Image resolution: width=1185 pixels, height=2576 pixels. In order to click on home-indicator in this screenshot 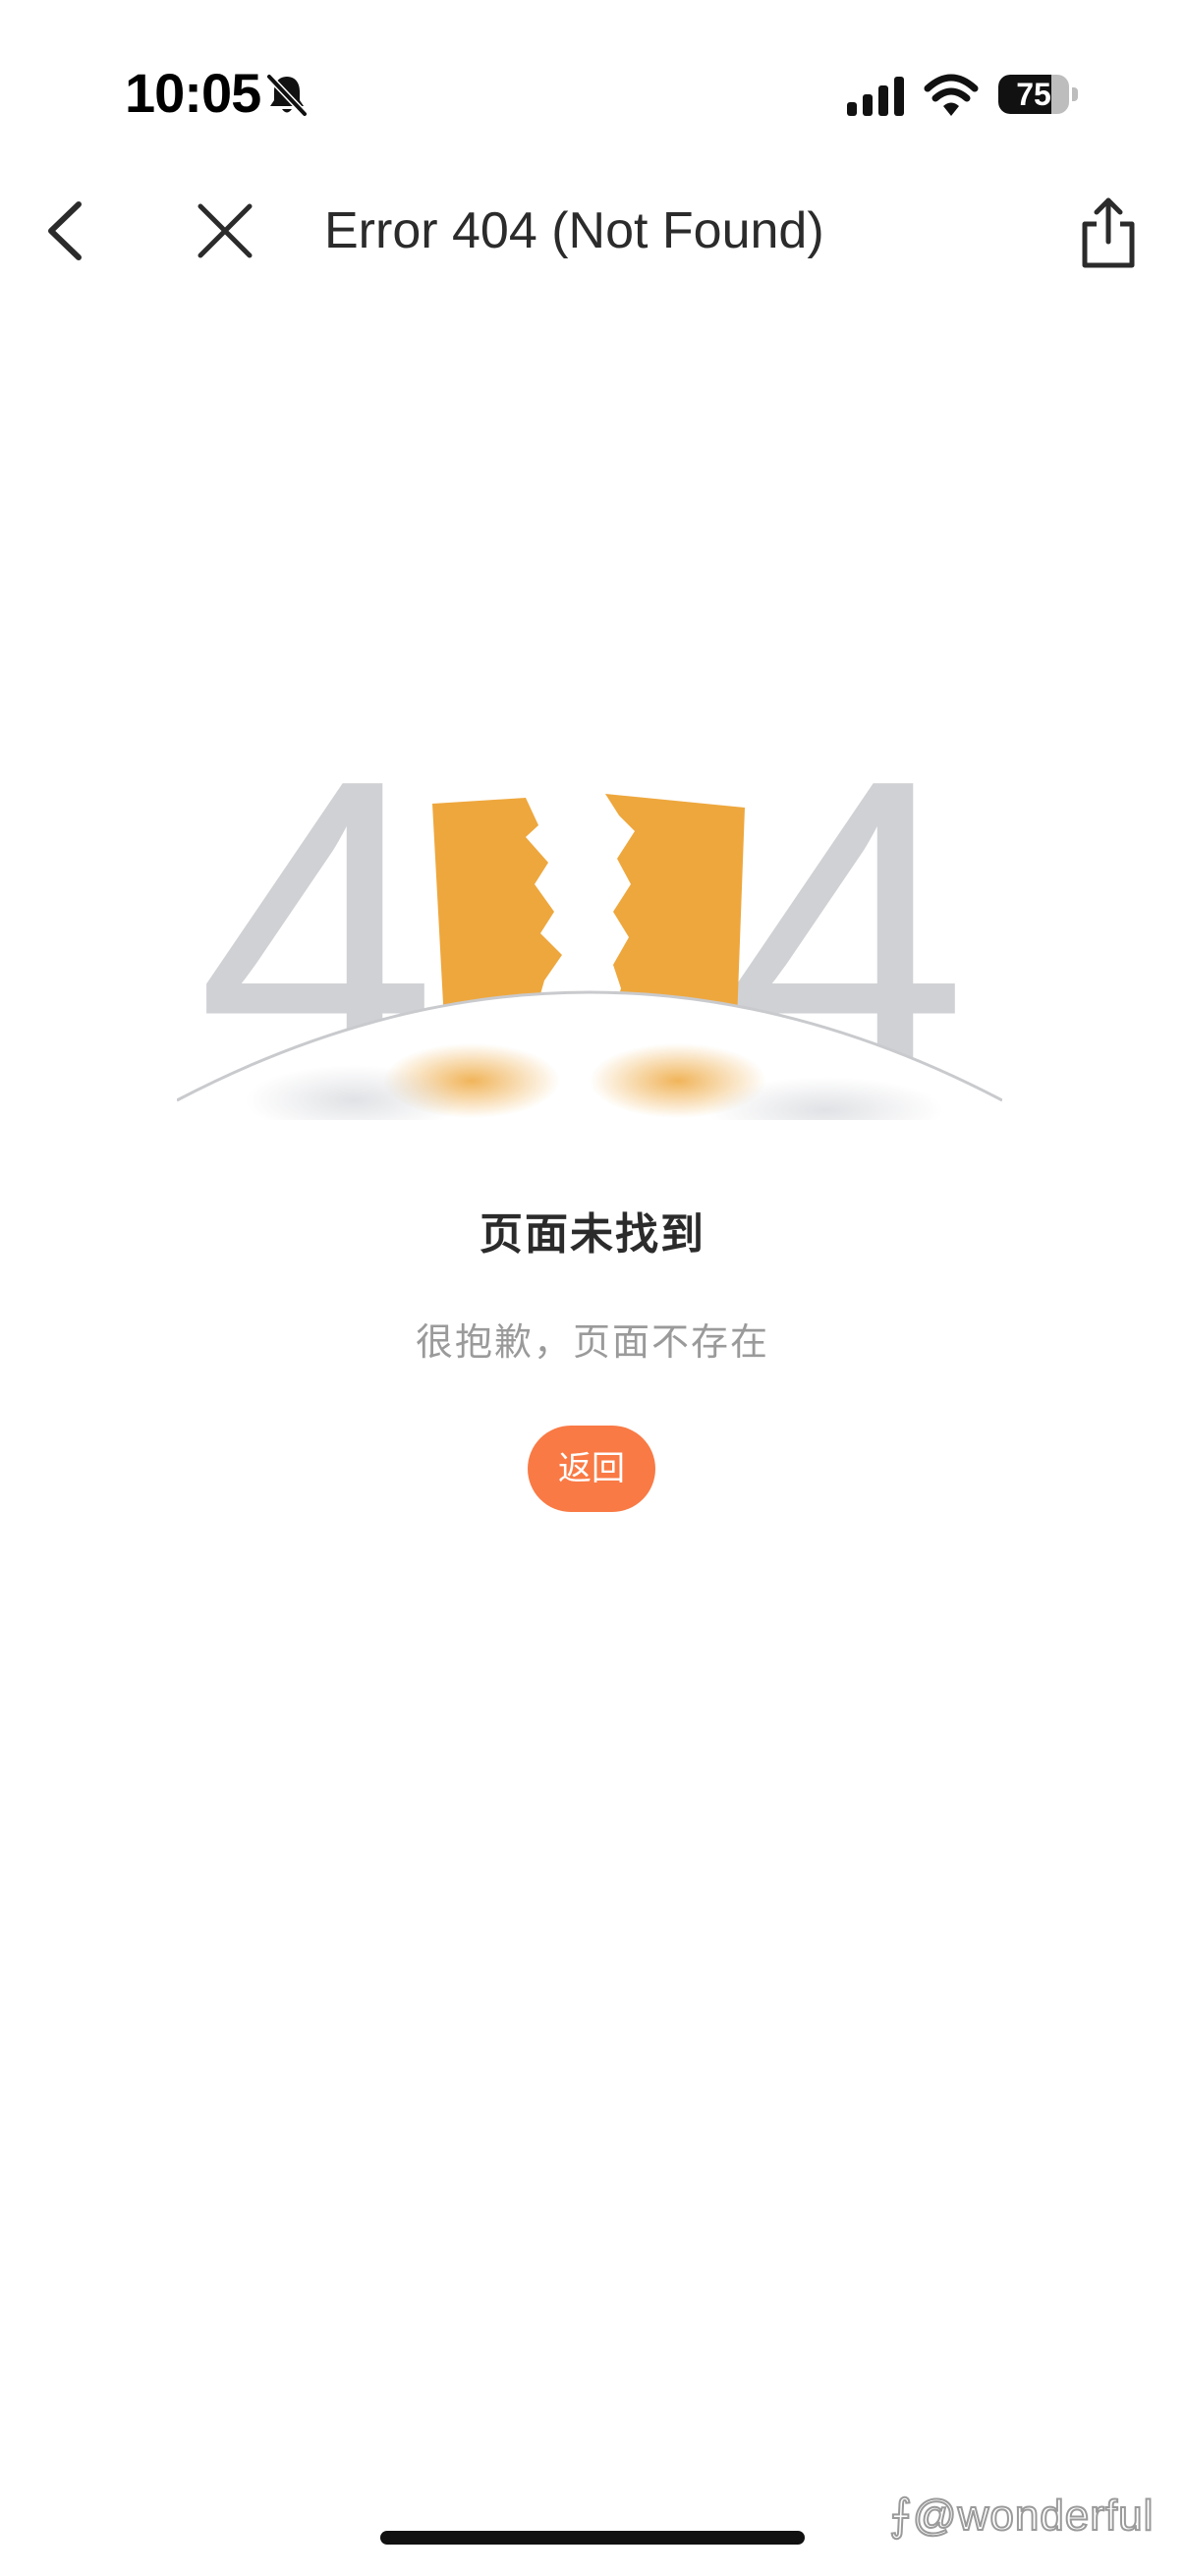, I will do `click(592, 2538)`.